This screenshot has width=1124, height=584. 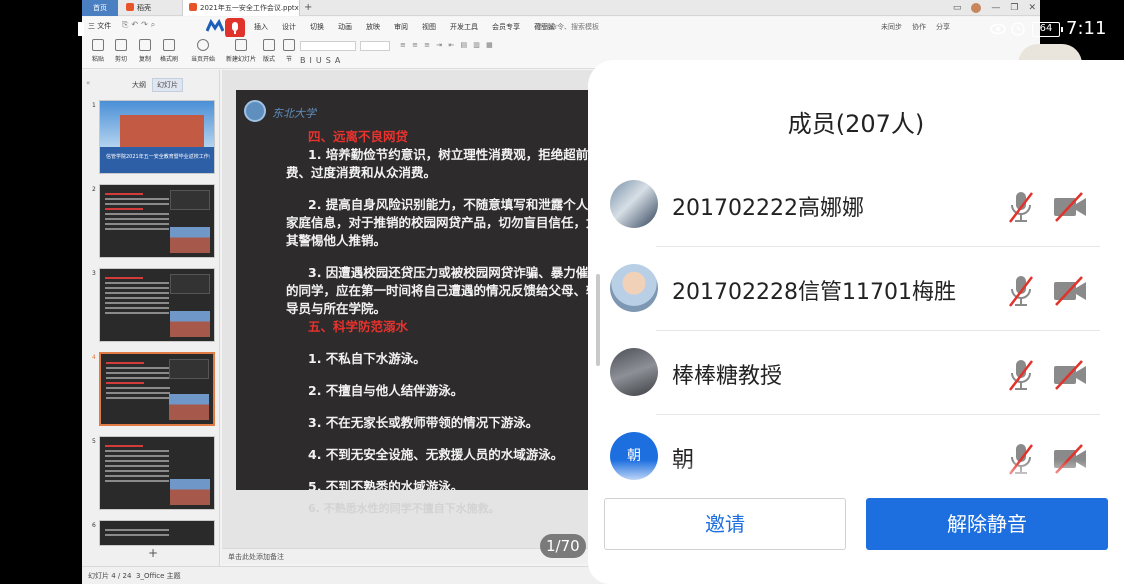 What do you see at coordinates (404, 508) in the screenshot?
I see `slide-overflow-line: 6. 不熟悉水性的同学不擅自下水施救。` at bounding box center [404, 508].